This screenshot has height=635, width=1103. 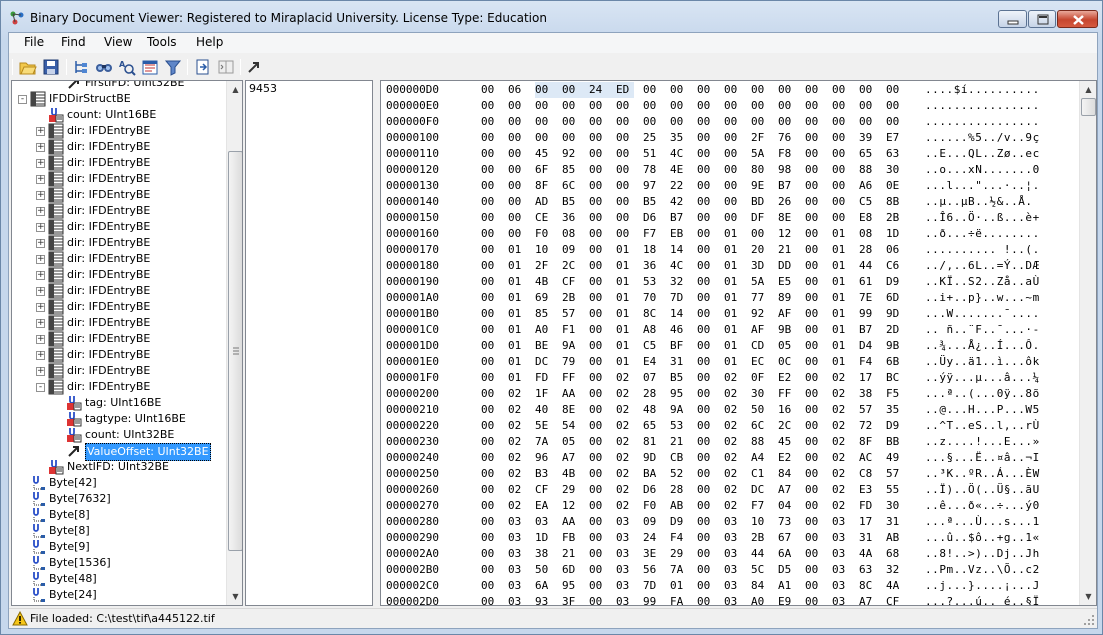 What do you see at coordinates (759, 314) in the screenshot?
I see `hex-byte: 92` at bounding box center [759, 314].